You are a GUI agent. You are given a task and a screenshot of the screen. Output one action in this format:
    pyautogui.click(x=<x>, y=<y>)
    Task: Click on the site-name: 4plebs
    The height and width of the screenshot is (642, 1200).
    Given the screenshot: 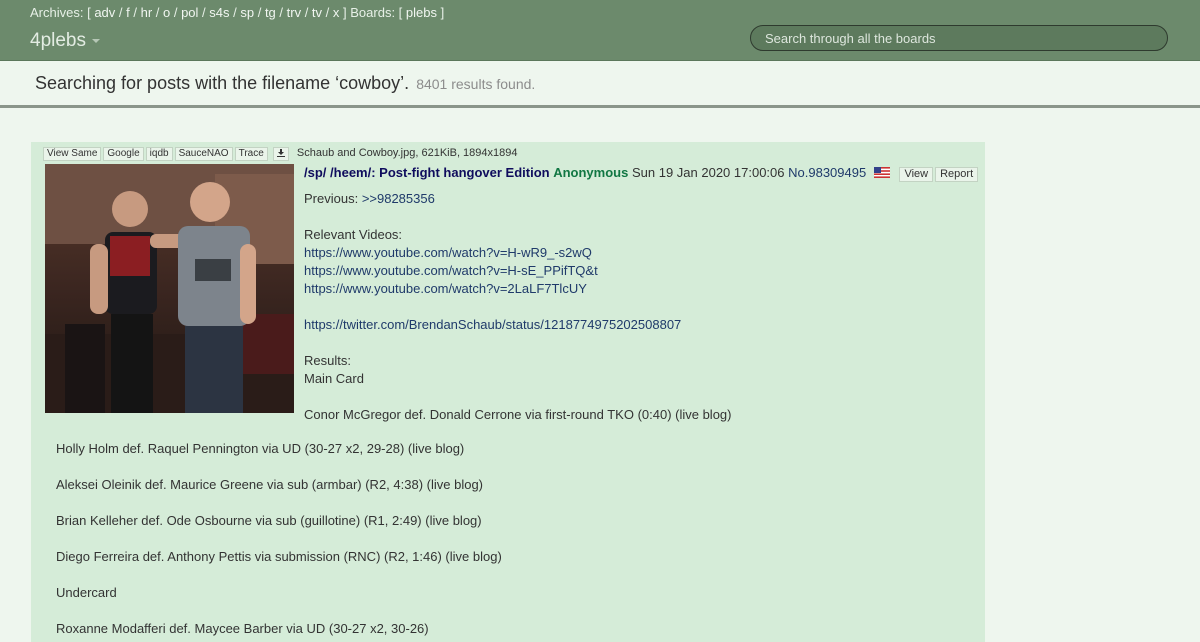 What is the action you would take?
    pyautogui.click(x=58, y=40)
    